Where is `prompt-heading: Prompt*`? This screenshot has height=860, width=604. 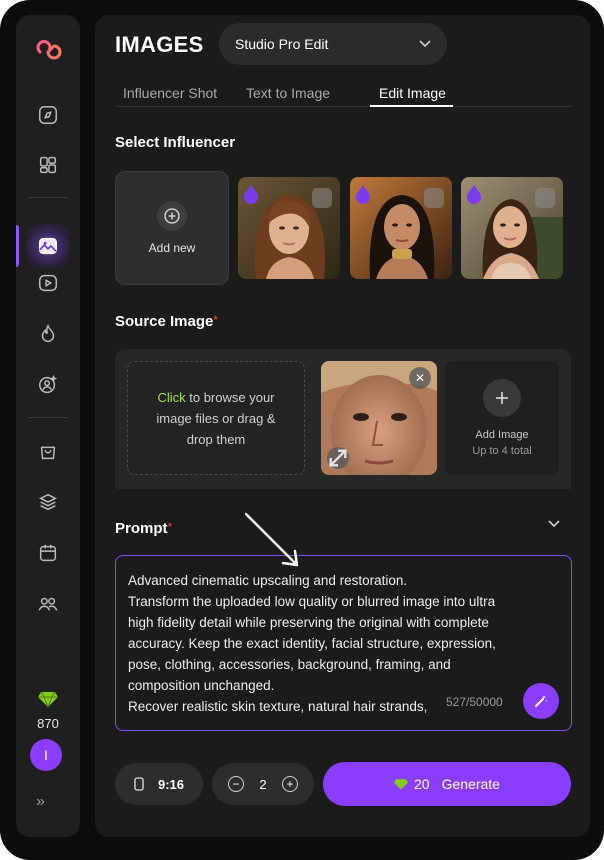
prompt-heading: Prompt* is located at coordinates (143, 528).